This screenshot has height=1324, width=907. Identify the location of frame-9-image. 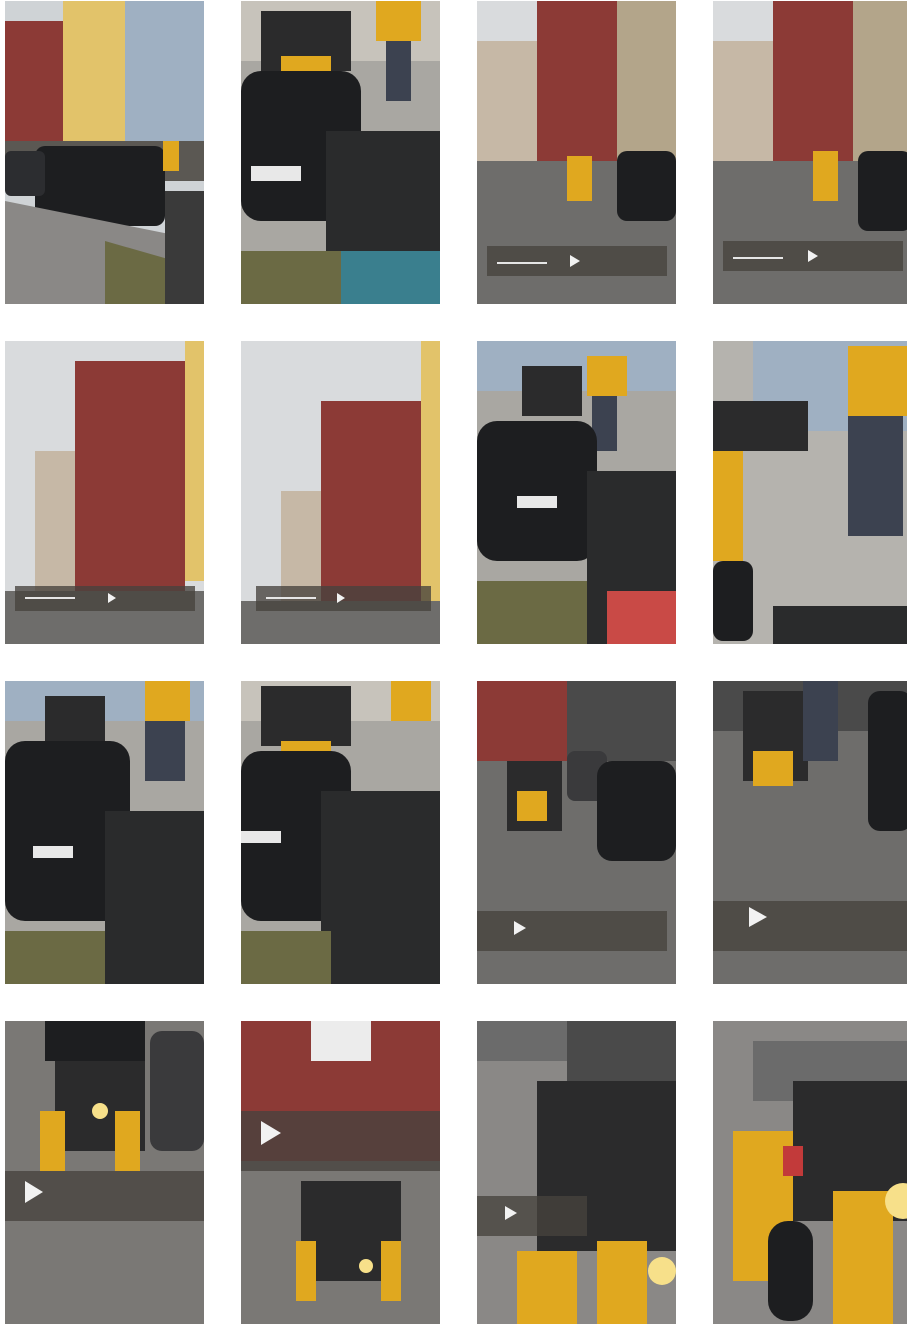
(104, 832).